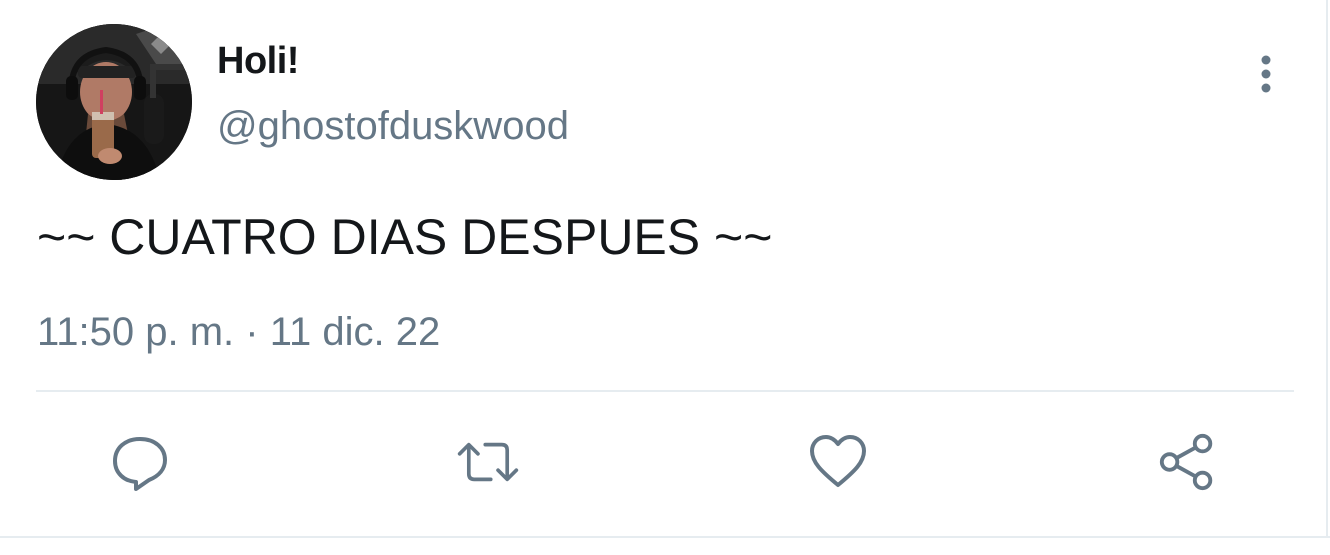  I want to click on share-button, so click(1188, 462).